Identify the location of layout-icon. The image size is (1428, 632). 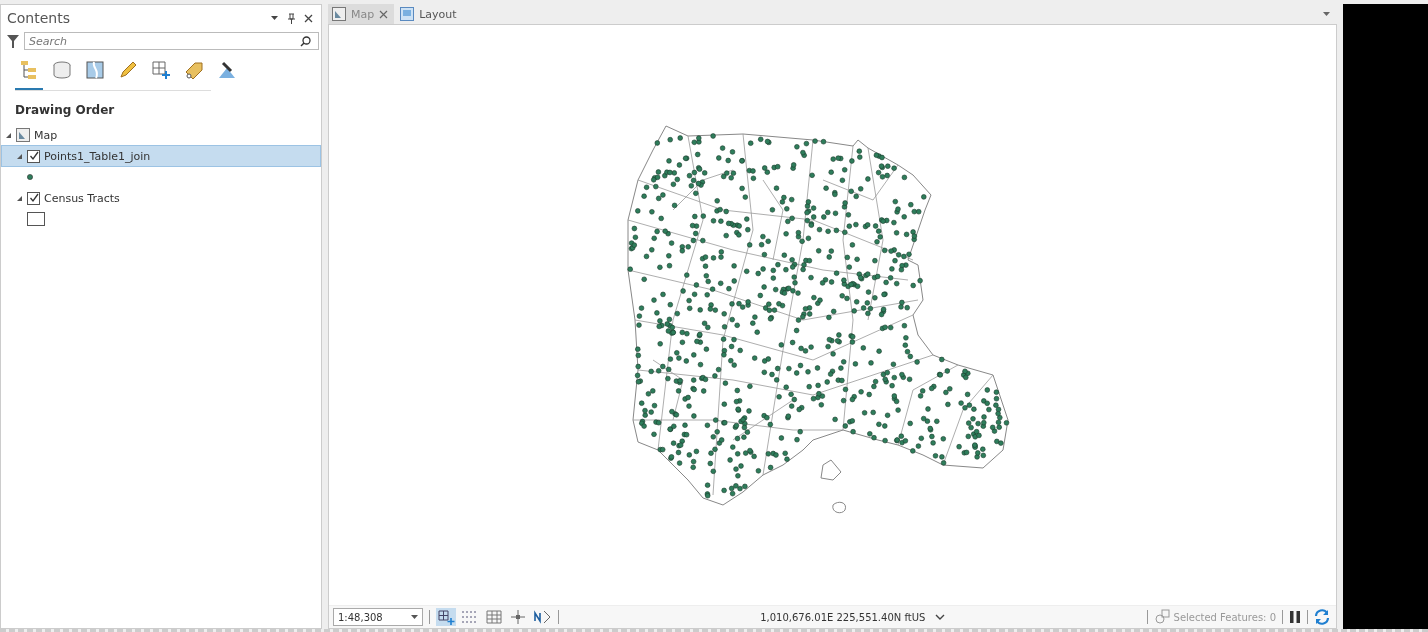
(407, 14).